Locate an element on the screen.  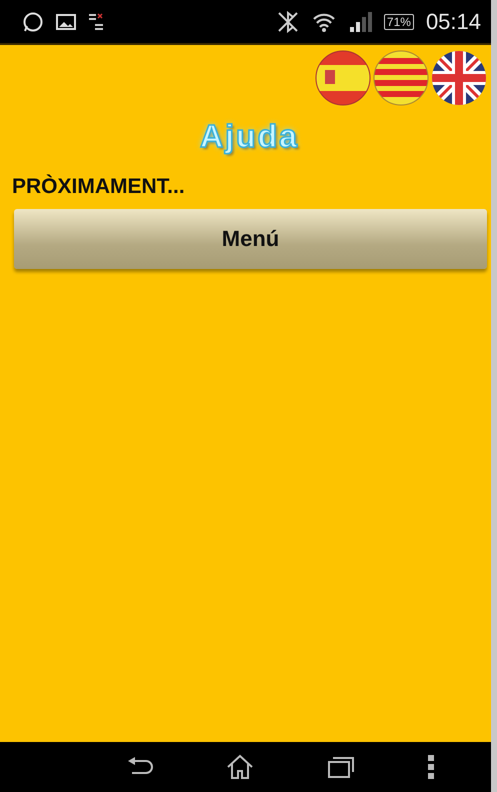
menu-button: Menú is located at coordinates (250, 239).